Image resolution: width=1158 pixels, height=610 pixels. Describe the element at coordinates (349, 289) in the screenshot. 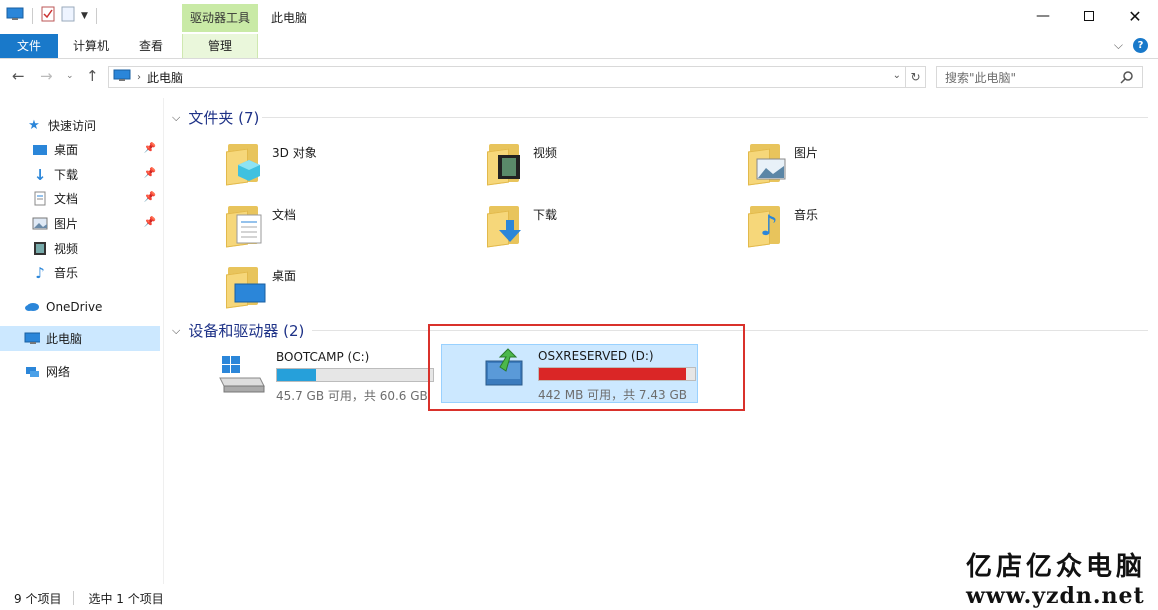

I see `folder-tile-desktop: 桌面` at that location.